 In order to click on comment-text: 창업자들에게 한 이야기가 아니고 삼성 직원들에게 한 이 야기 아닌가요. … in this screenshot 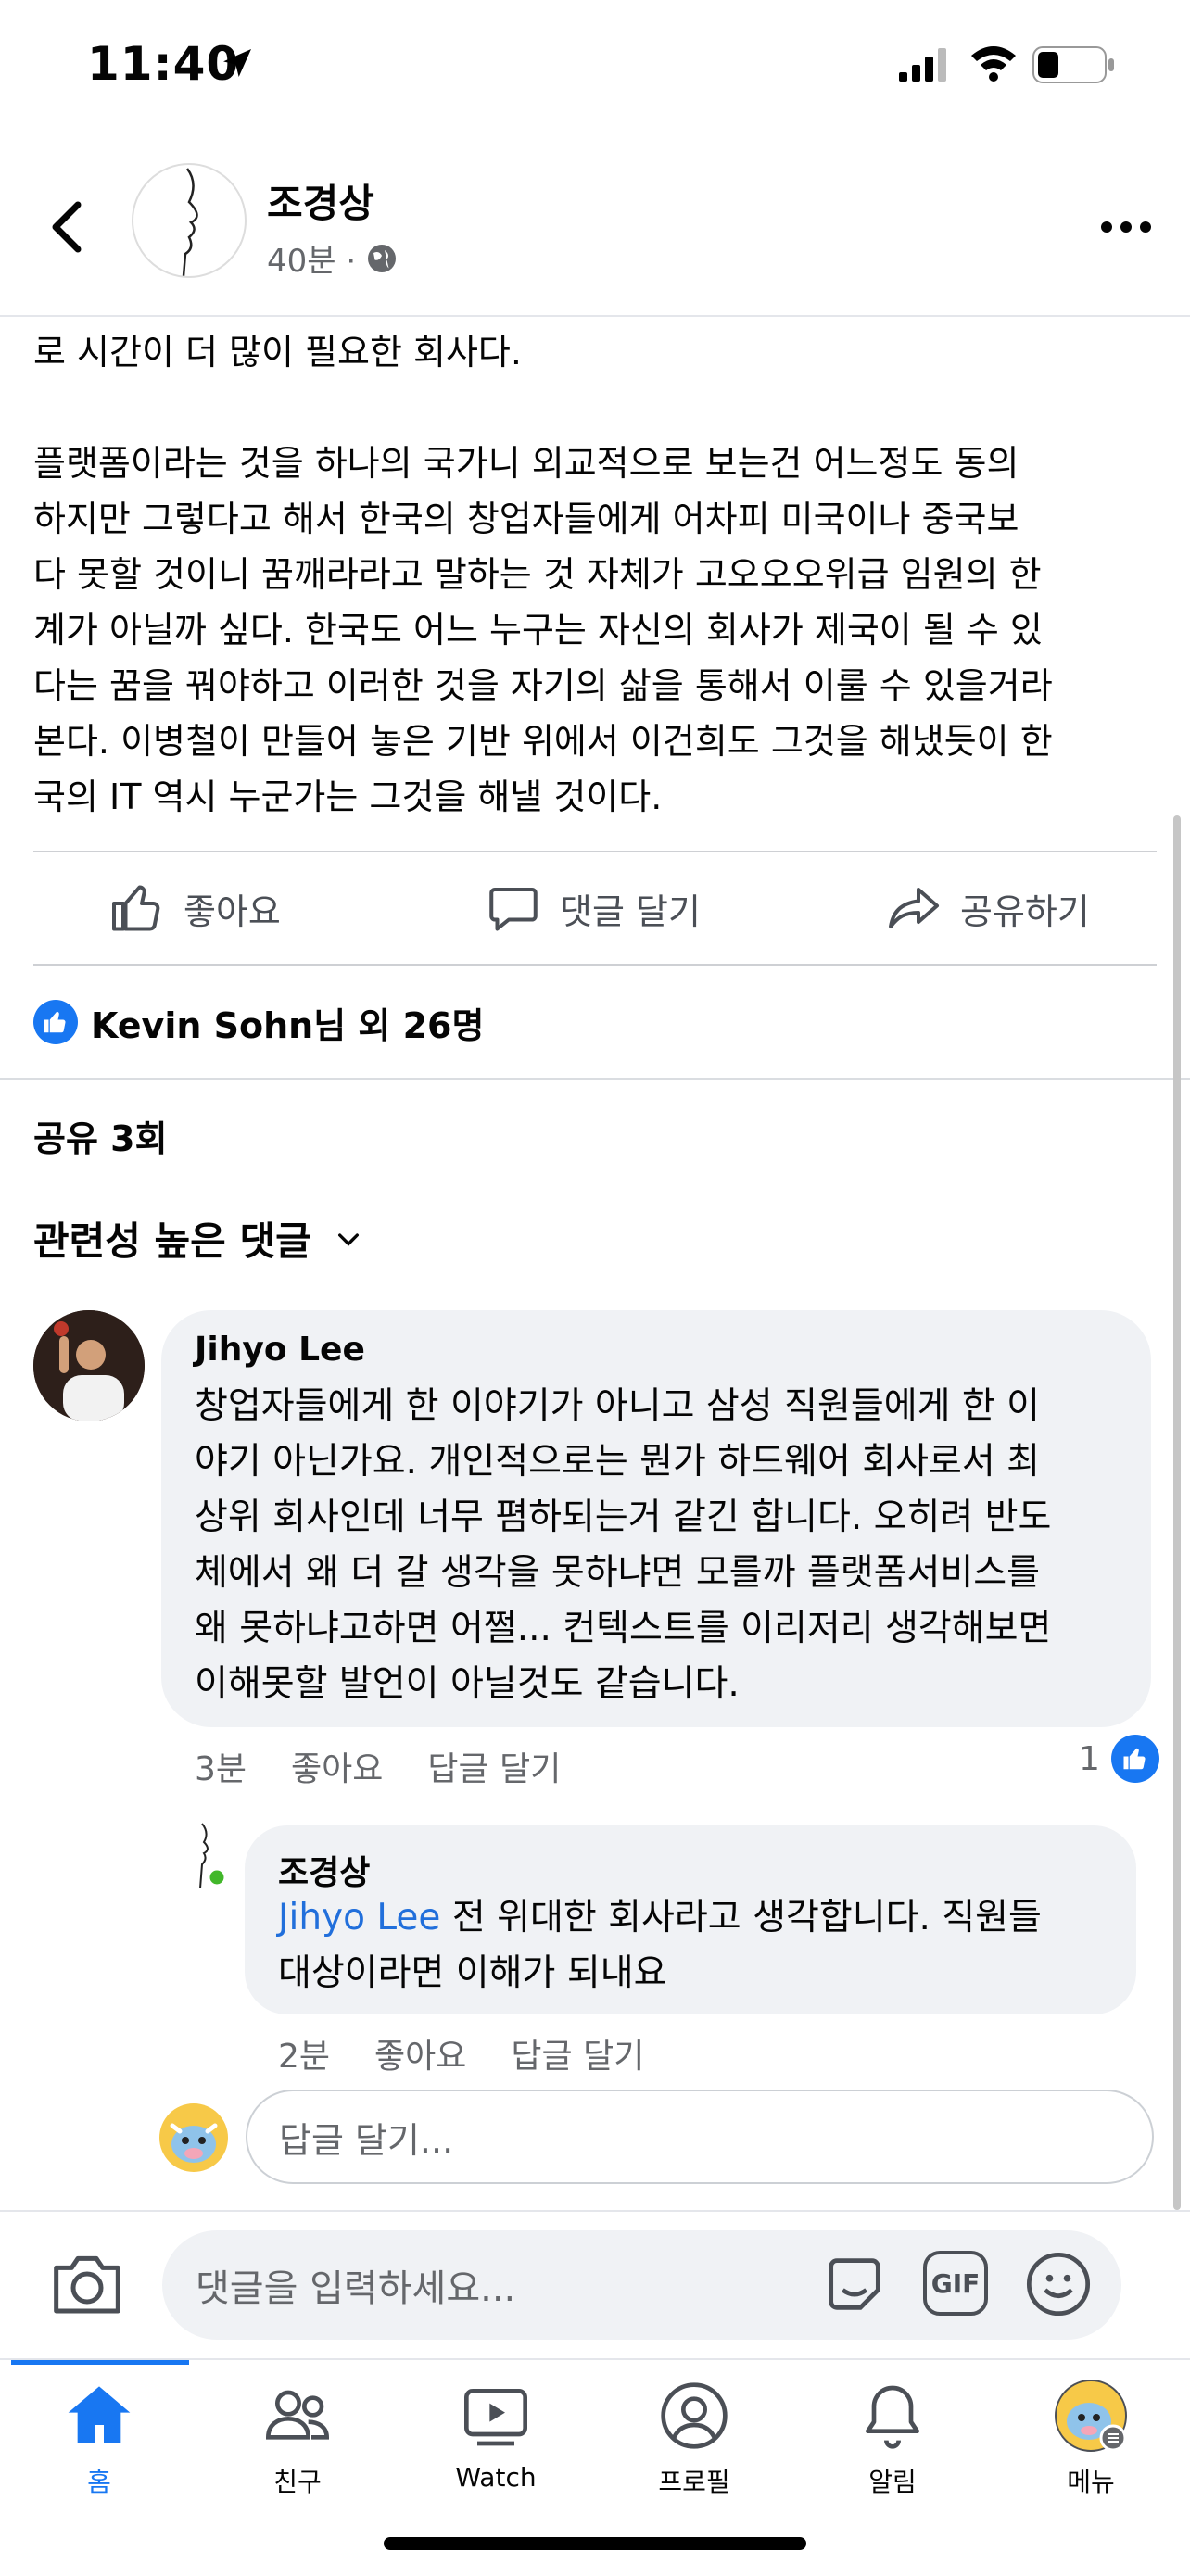, I will do `click(663, 1545)`.